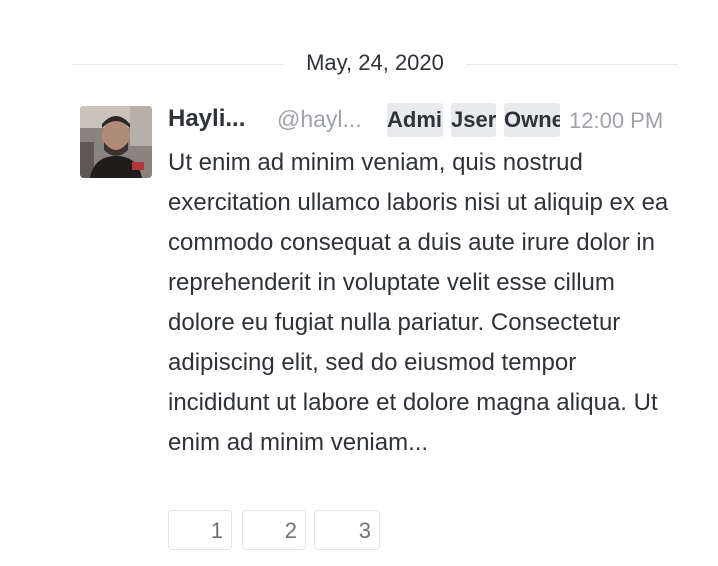 The image size is (718, 566). What do you see at coordinates (347, 530) in the screenshot?
I see `reaction-button-3: 3` at bounding box center [347, 530].